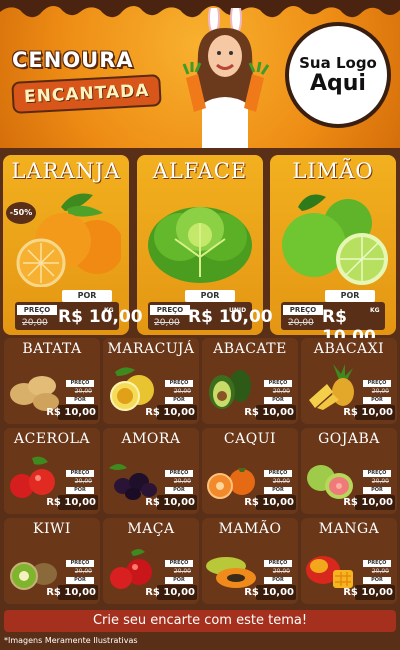  Describe the element at coordinates (200, 621) in the screenshot. I see `cta-banner: Crie seu encarte com este tema!` at that location.